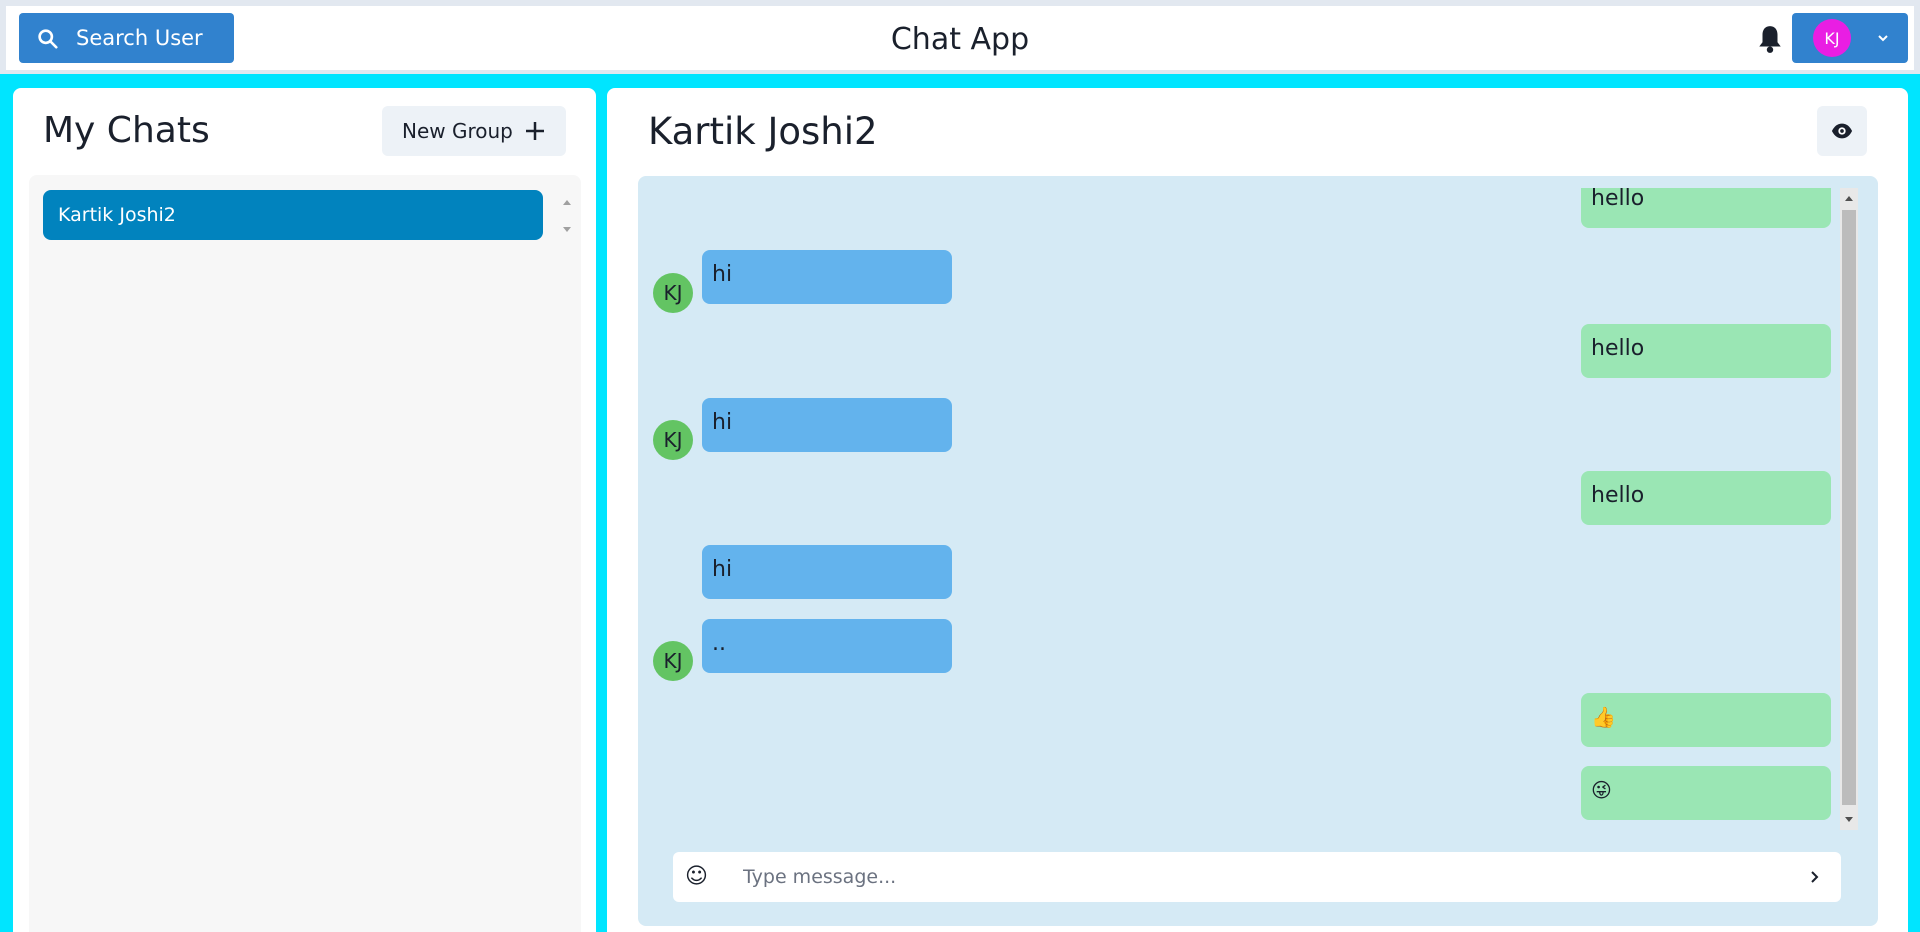 The width and height of the screenshot is (1920, 932). I want to click on profile-menu-button: KJ, so click(1850, 38).